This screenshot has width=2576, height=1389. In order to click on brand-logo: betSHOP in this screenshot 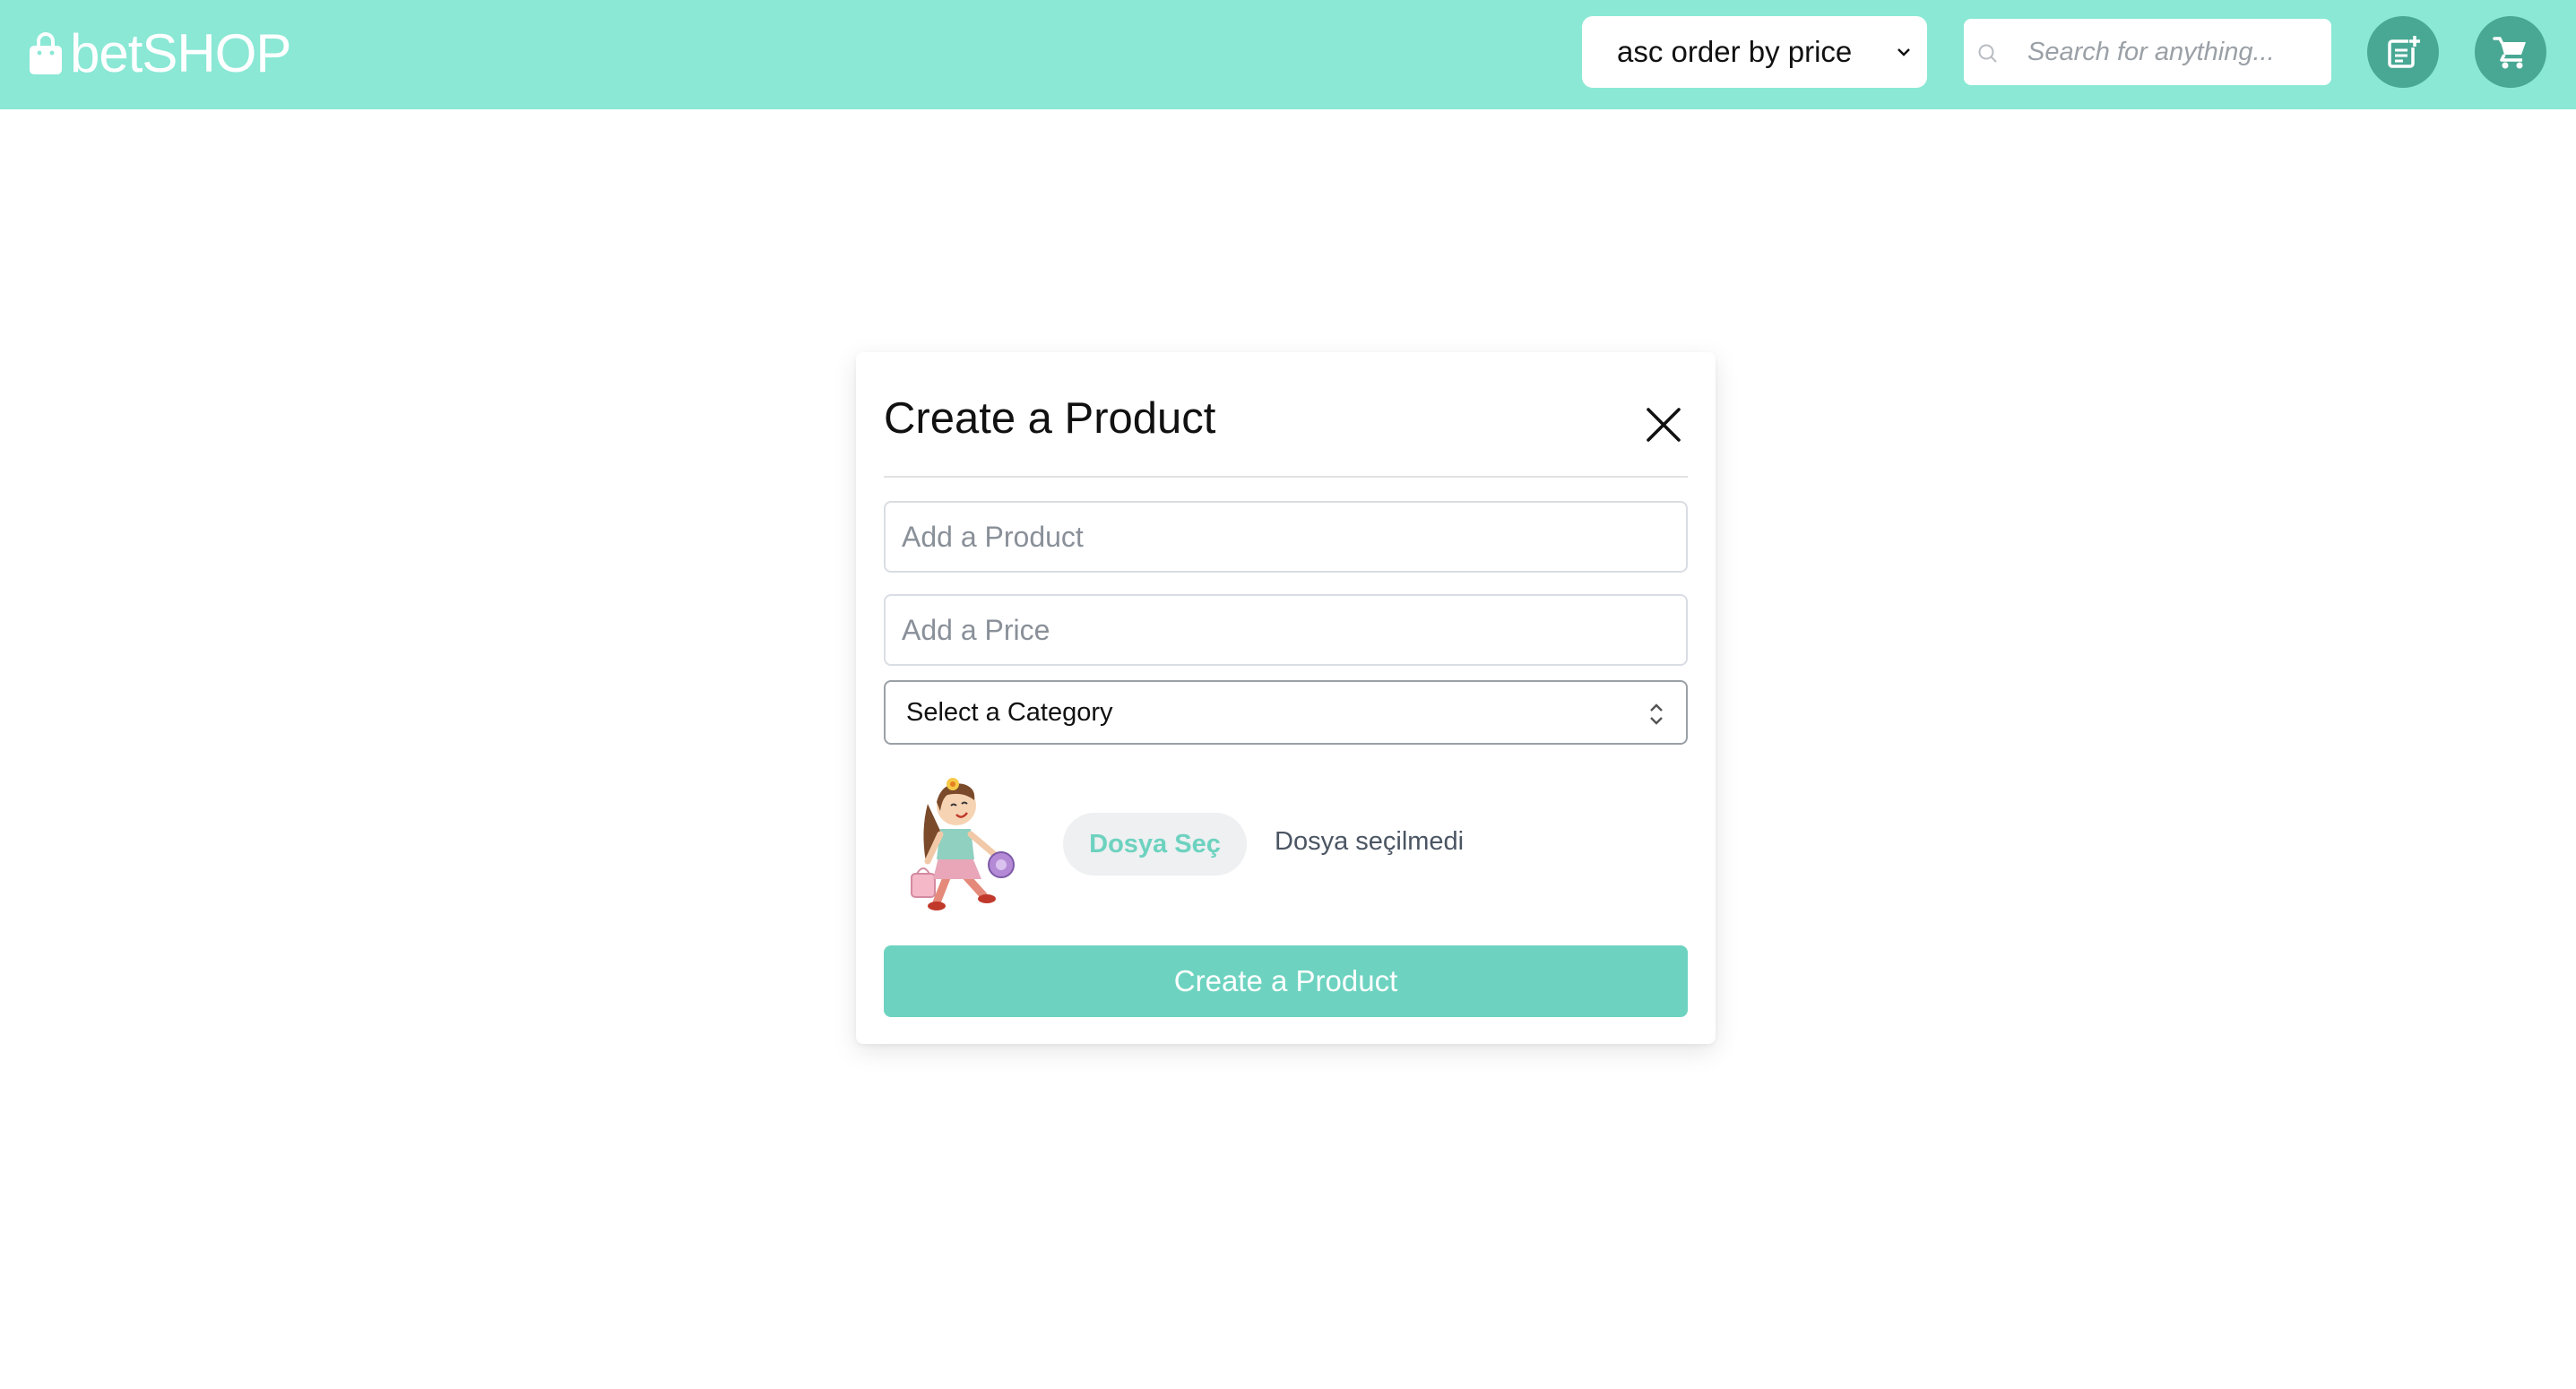, I will do `click(159, 54)`.